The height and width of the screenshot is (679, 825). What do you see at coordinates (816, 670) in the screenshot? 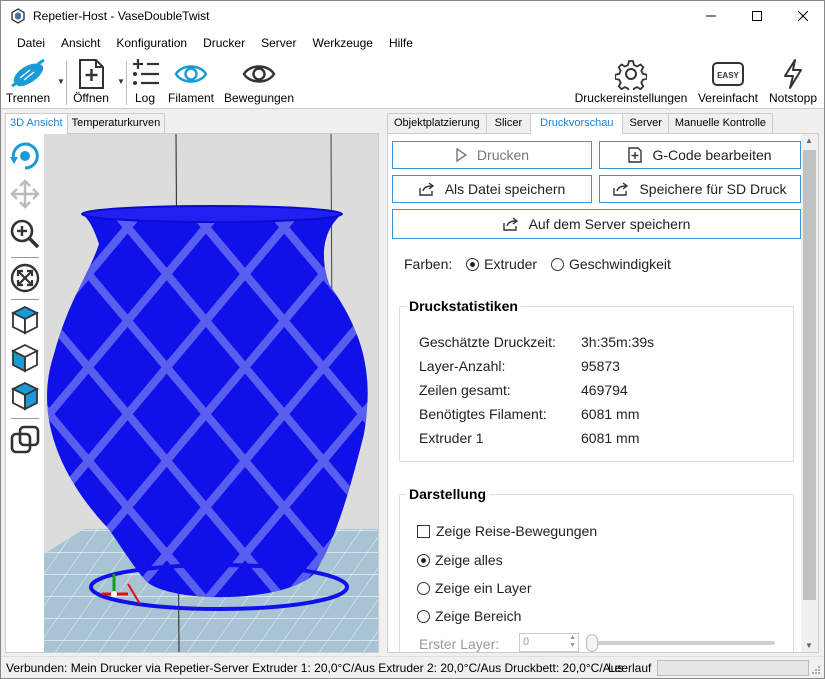
I see `resize-grip-icon` at bounding box center [816, 670].